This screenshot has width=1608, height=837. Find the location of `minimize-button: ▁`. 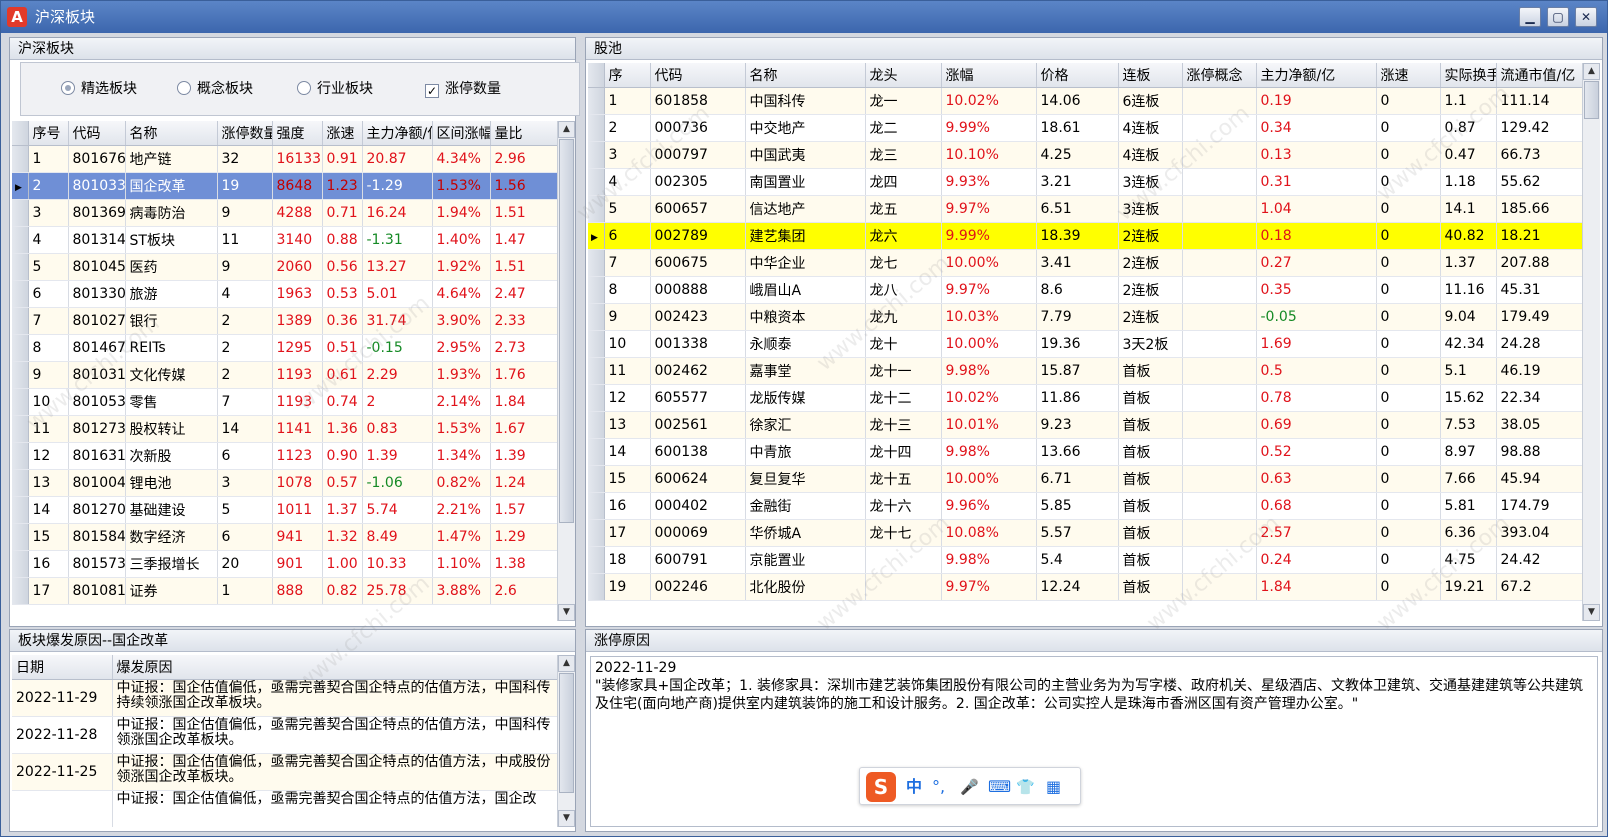

minimize-button: ▁ is located at coordinates (1530, 17).